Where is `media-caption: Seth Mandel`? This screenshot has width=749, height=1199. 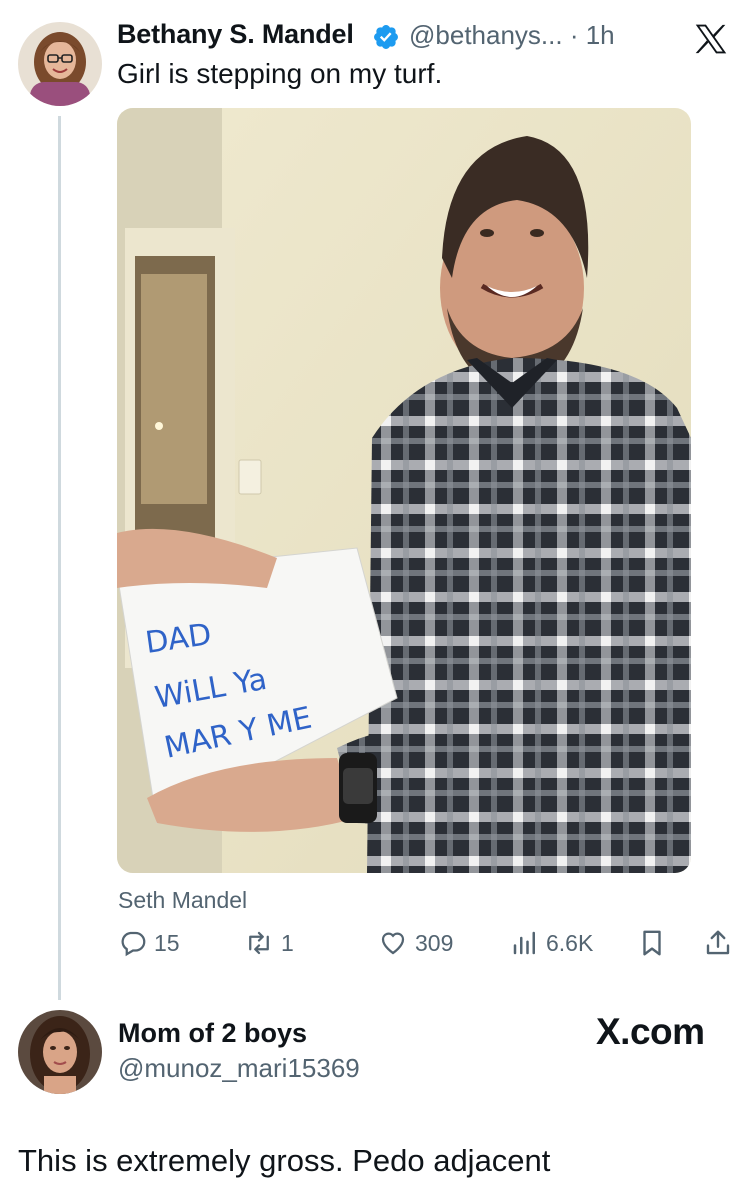
media-caption: Seth Mandel is located at coordinates (182, 900).